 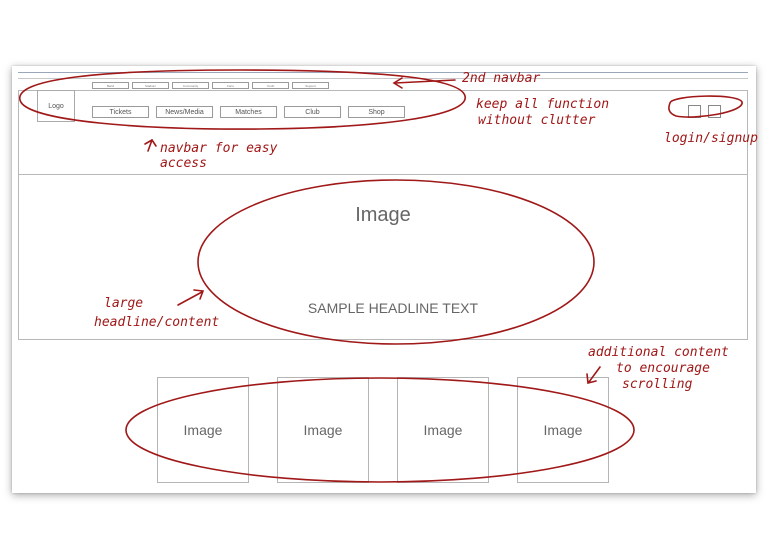 I want to click on annotation-arrow-hero, so click(x=190, y=298).